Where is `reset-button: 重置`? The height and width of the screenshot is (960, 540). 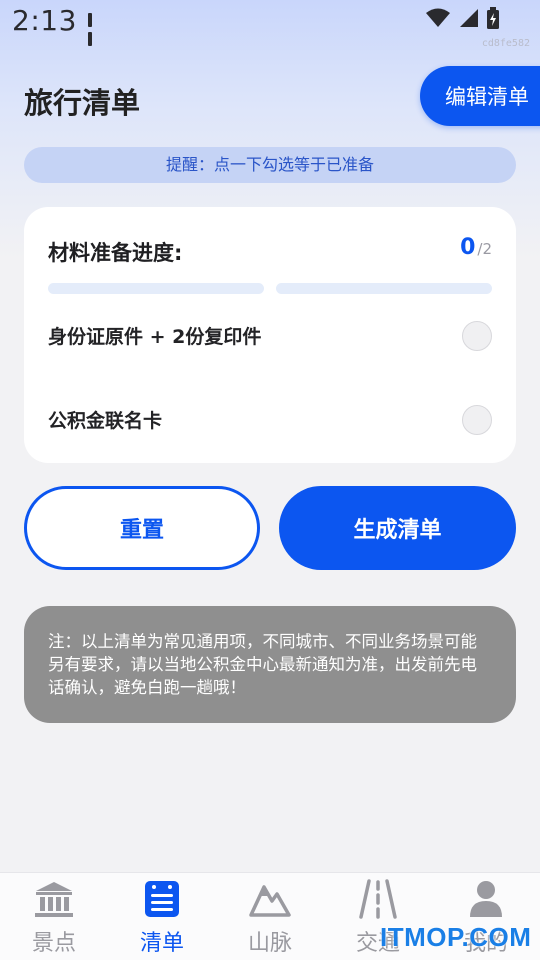 reset-button: 重置 is located at coordinates (142, 528).